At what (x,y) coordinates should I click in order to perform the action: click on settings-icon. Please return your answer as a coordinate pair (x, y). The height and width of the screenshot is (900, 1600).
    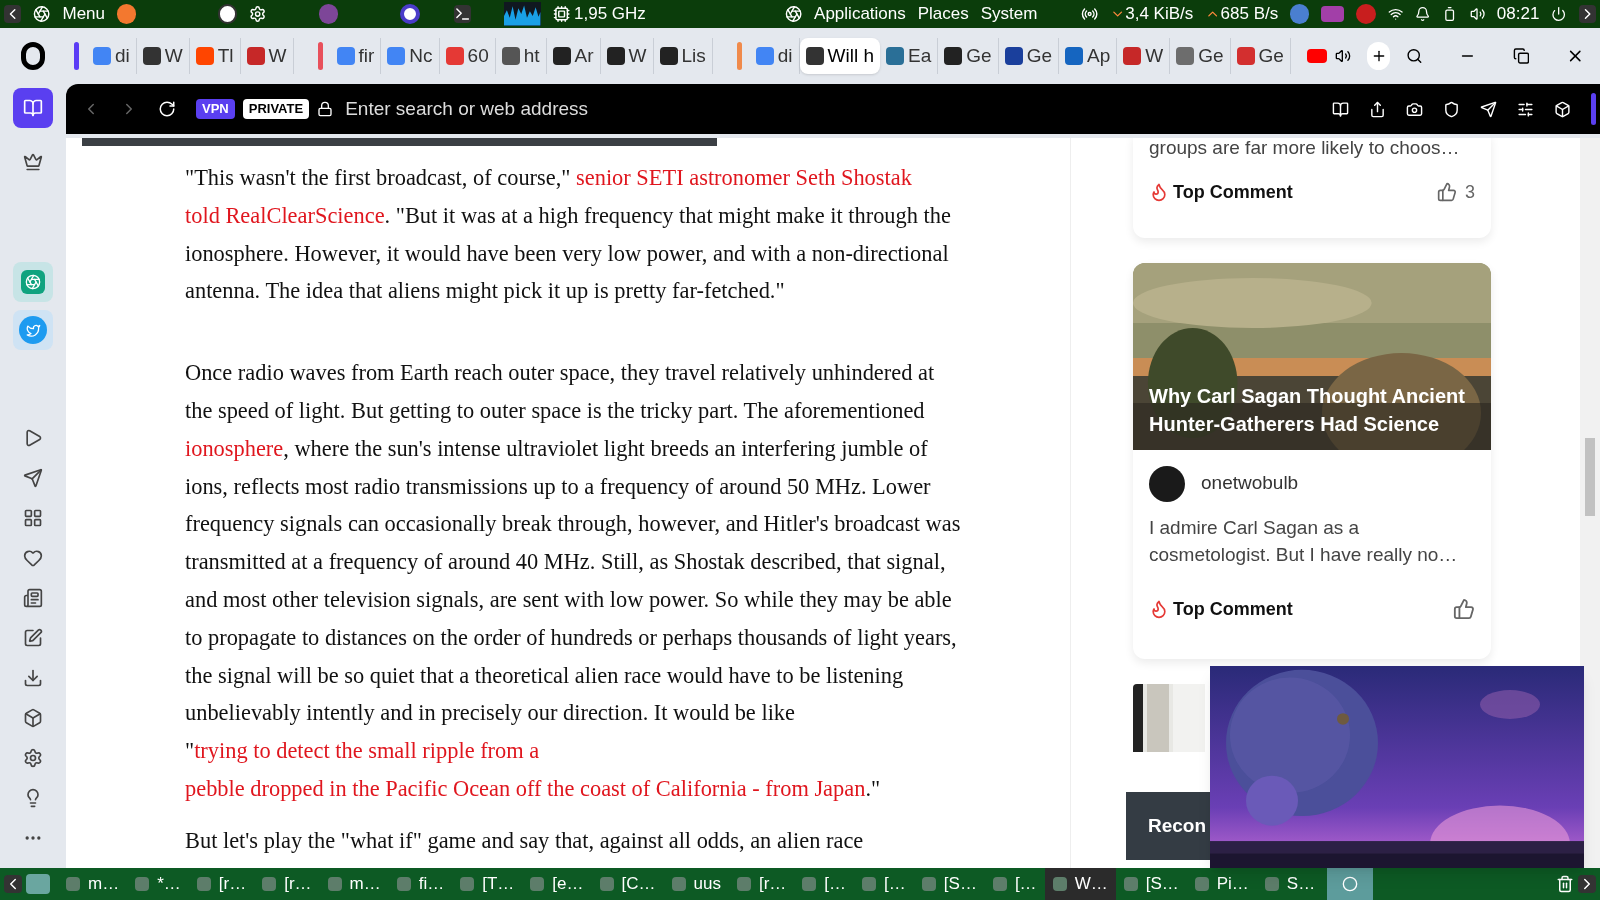
    Looking at the image, I should click on (33, 758).